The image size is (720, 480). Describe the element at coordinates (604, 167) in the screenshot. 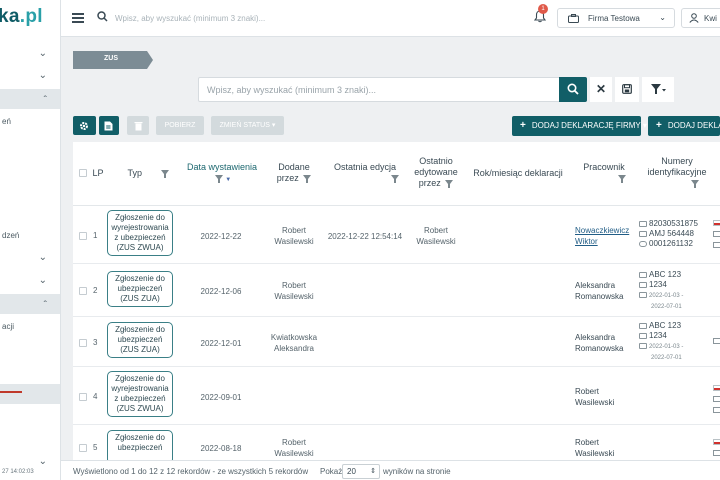

I see `header-pracownik-label: Pracownik` at that location.